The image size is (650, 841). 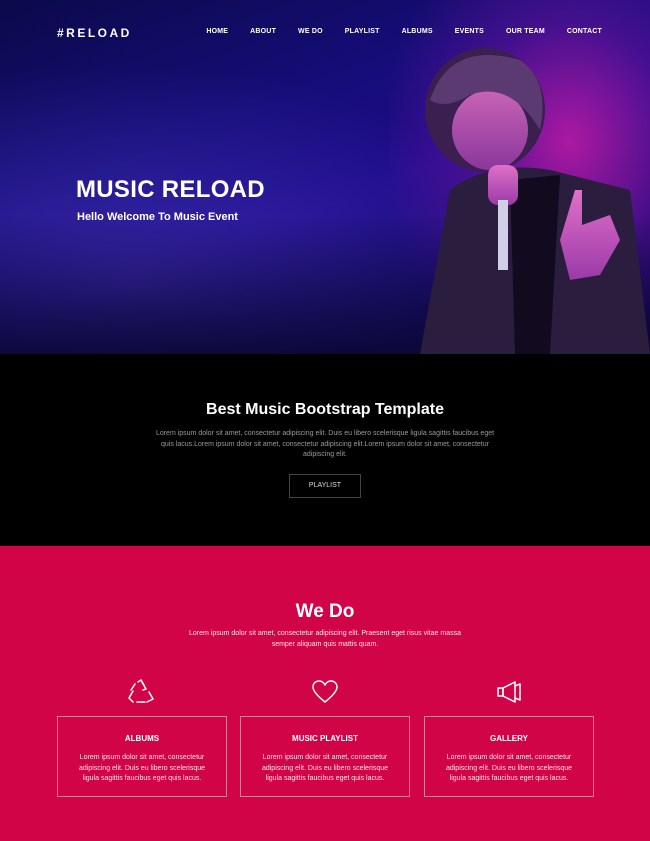 What do you see at coordinates (310, 31) in the screenshot?
I see `nav-we-do: WE DO` at bounding box center [310, 31].